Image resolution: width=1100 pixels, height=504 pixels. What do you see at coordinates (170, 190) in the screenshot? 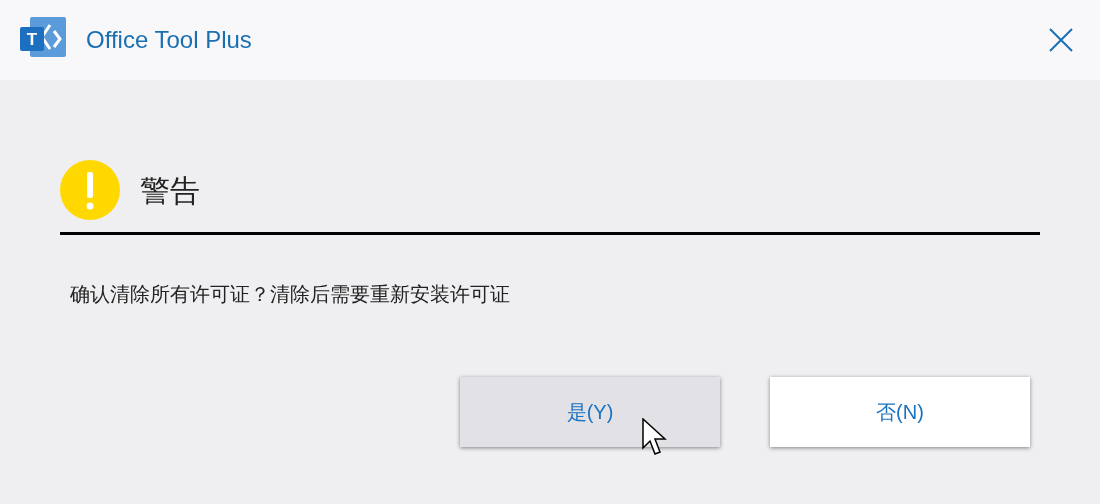
I see `dialog-heading: 警告` at bounding box center [170, 190].